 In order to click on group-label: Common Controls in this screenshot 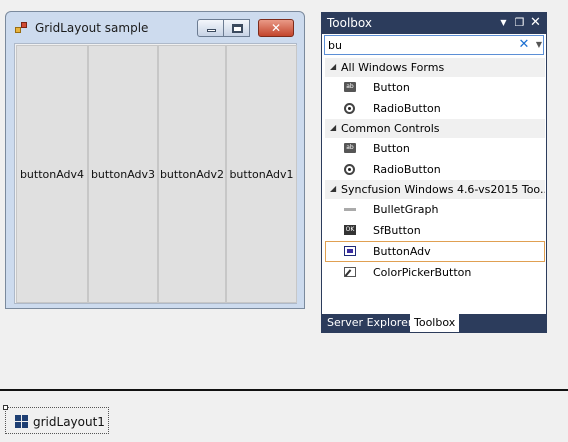, I will do `click(390, 128)`.